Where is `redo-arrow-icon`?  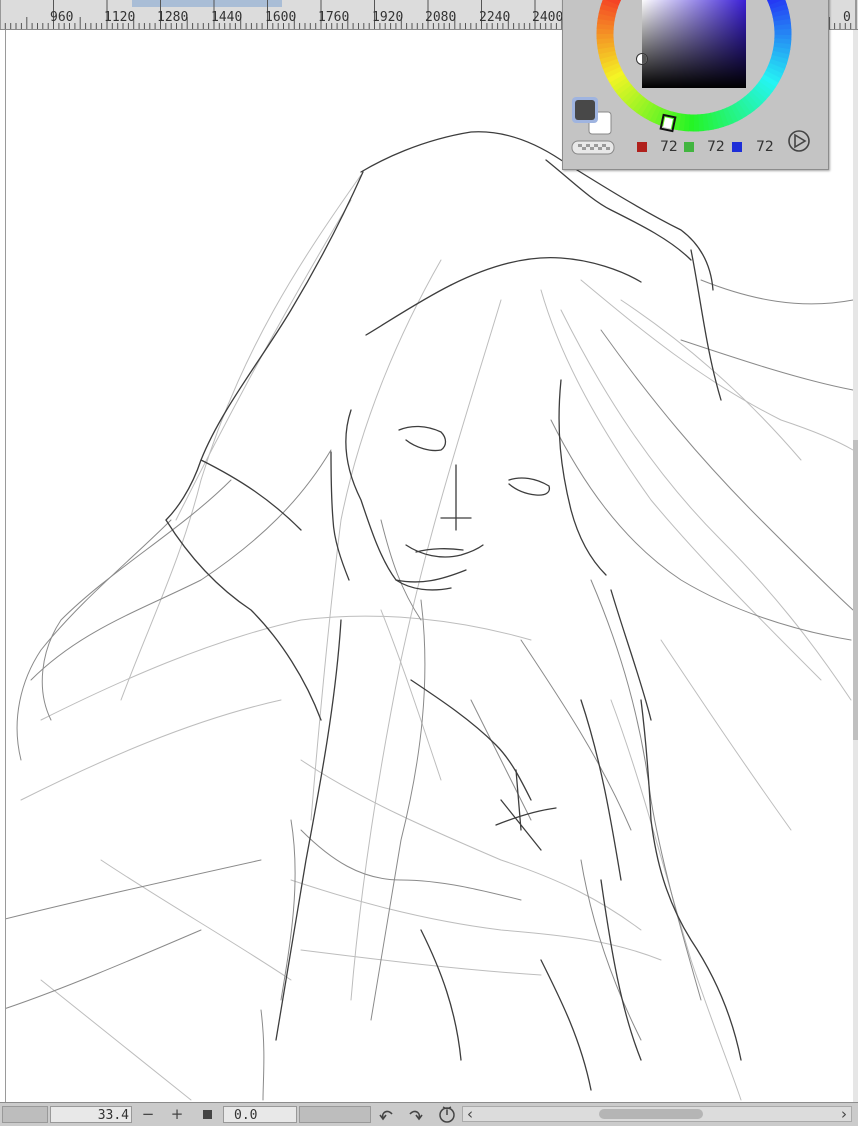 redo-arrow-icon is located at coordinates (415, 1114).